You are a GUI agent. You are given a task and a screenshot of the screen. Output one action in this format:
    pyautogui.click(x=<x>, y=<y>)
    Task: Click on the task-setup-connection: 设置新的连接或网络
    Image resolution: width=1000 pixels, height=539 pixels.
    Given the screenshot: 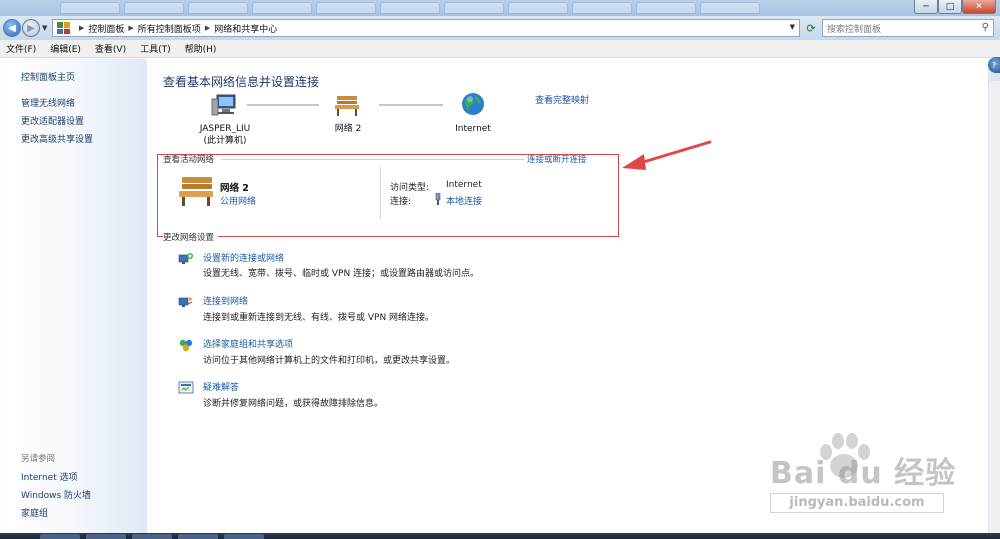 What is the action you would take?
    pyautogui.click(x=243, y=257)
    